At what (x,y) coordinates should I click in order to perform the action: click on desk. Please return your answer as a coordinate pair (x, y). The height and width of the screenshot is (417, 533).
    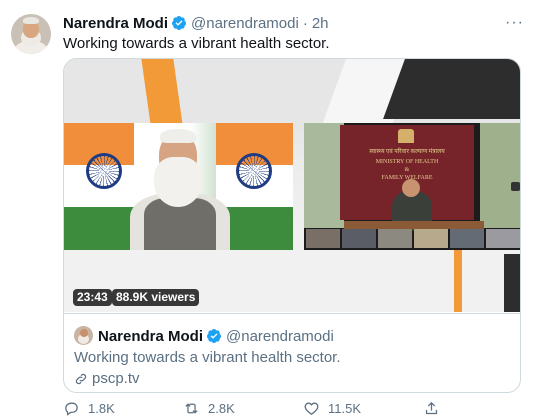
    Looking at the image, I should click on (414, 225).